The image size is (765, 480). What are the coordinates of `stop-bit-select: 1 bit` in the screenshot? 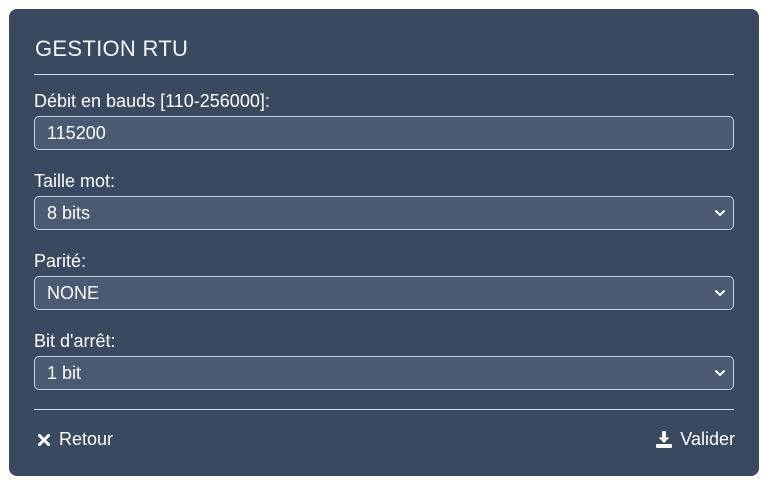 It's located at (384, 373).